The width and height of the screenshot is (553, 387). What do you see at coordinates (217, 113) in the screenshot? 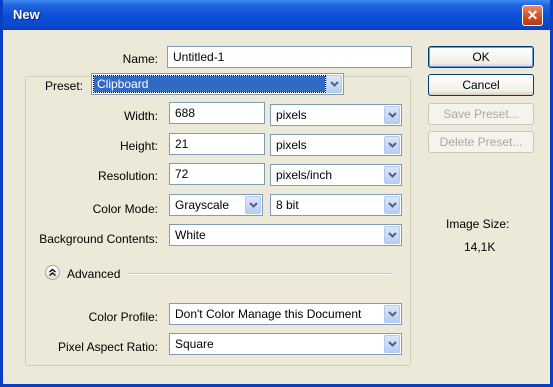
I see `width-field: 688` at bounding box center [217, 113].